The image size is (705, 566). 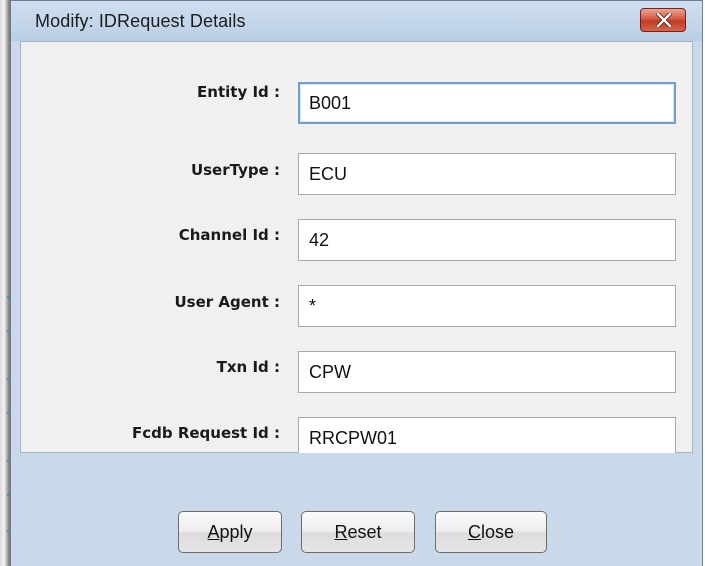 I want to click on close-mnemonic: C, so click(x=474, y=531).